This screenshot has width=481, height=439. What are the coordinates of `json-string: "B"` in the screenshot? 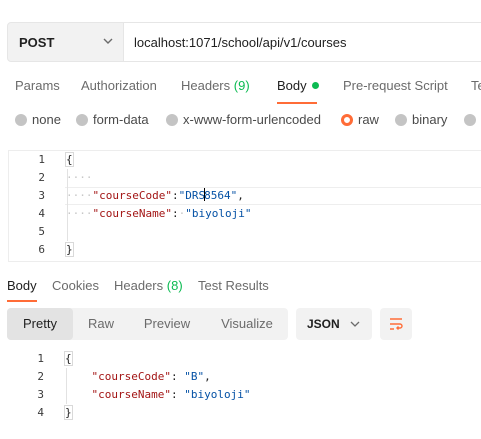 It's located at (194, 376).